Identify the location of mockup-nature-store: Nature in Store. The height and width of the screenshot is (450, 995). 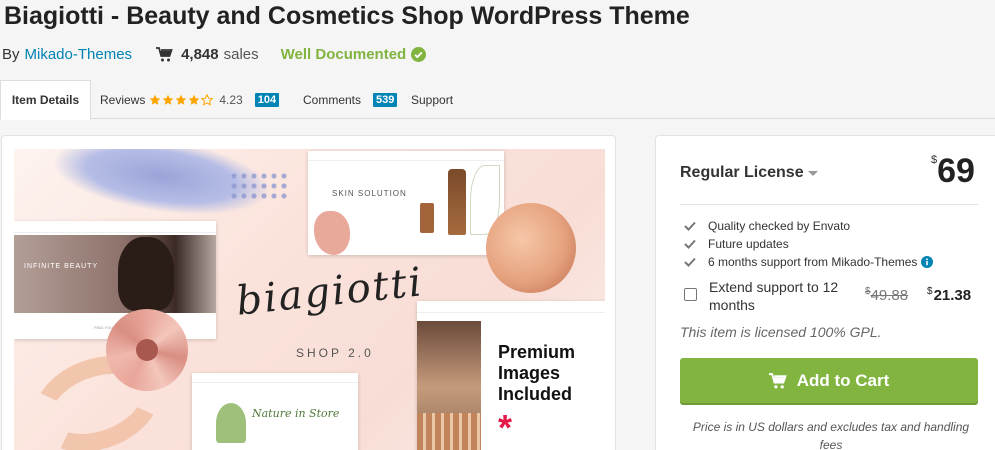
(275, 411).